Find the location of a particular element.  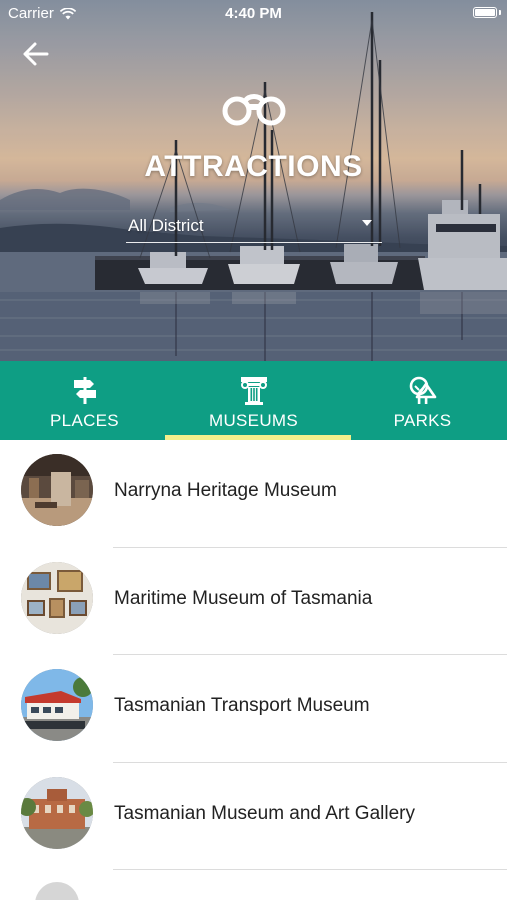

arrow-left-icon is located at coordinates (36, 54).